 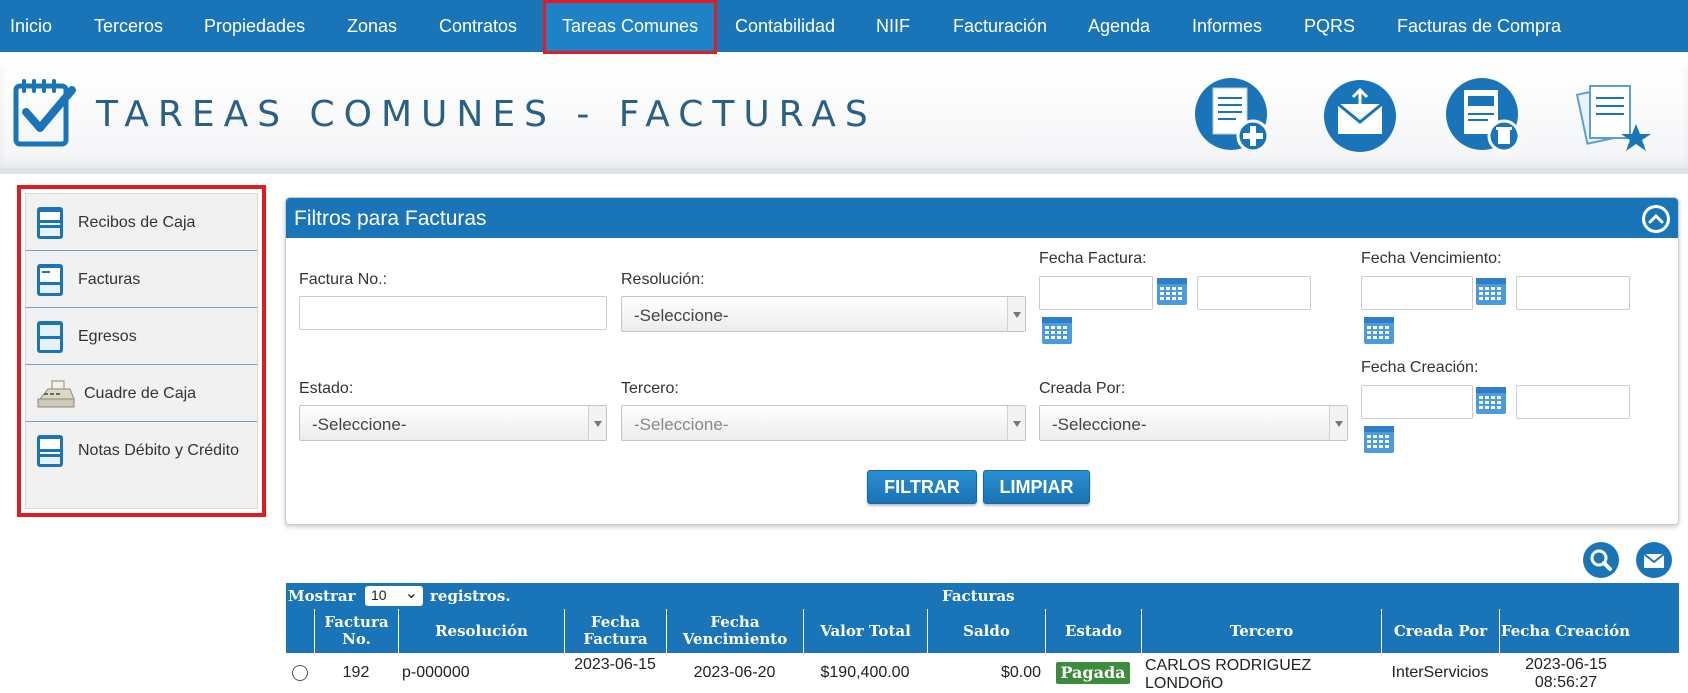 What do you see at coordinates (1601, 560) in the screenshot?
I see `search-icon` at bounding box center [1601, 560].